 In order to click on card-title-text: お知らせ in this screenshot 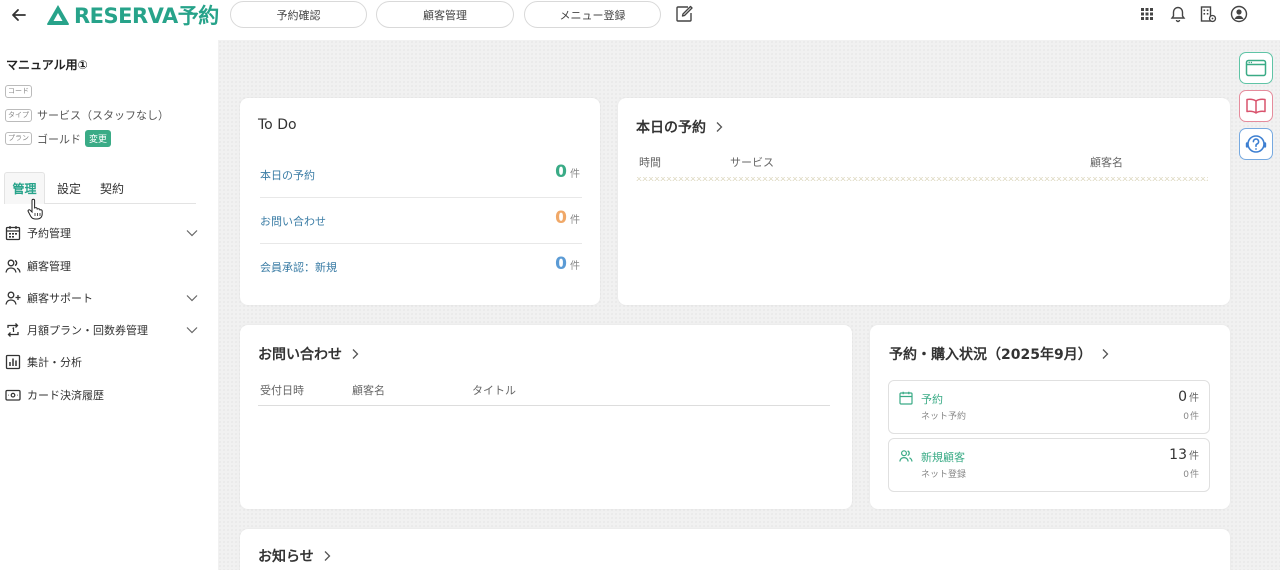, I will do `click(286, 557)`.